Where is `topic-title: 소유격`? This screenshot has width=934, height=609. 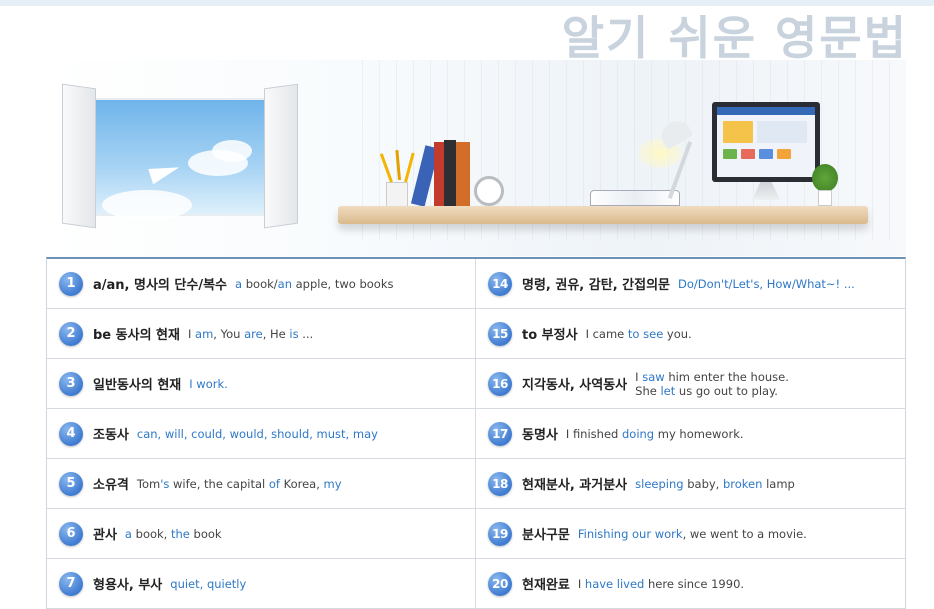
topic-title: 소유격 is located at coordinates (111, 483).